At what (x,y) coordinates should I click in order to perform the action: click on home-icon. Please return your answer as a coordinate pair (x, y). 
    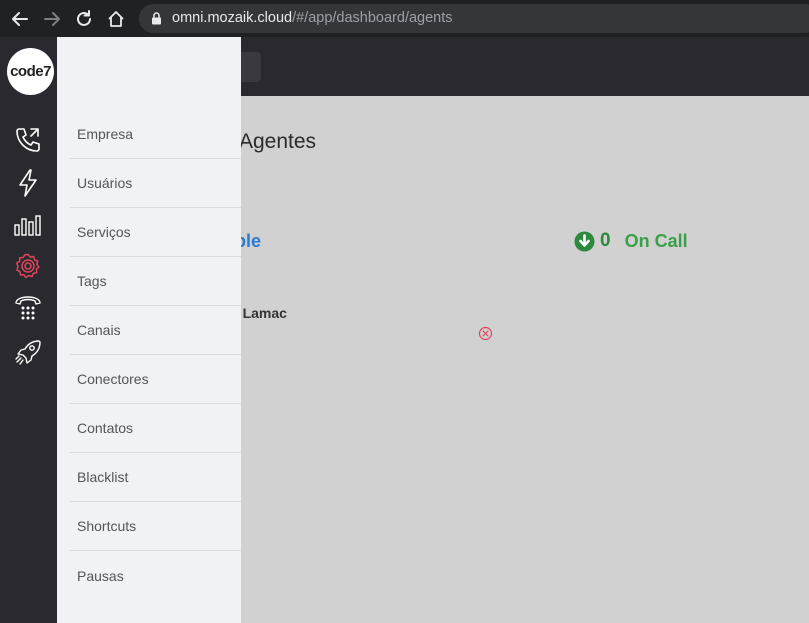
    Looking at the image, I should click on (116, 19).